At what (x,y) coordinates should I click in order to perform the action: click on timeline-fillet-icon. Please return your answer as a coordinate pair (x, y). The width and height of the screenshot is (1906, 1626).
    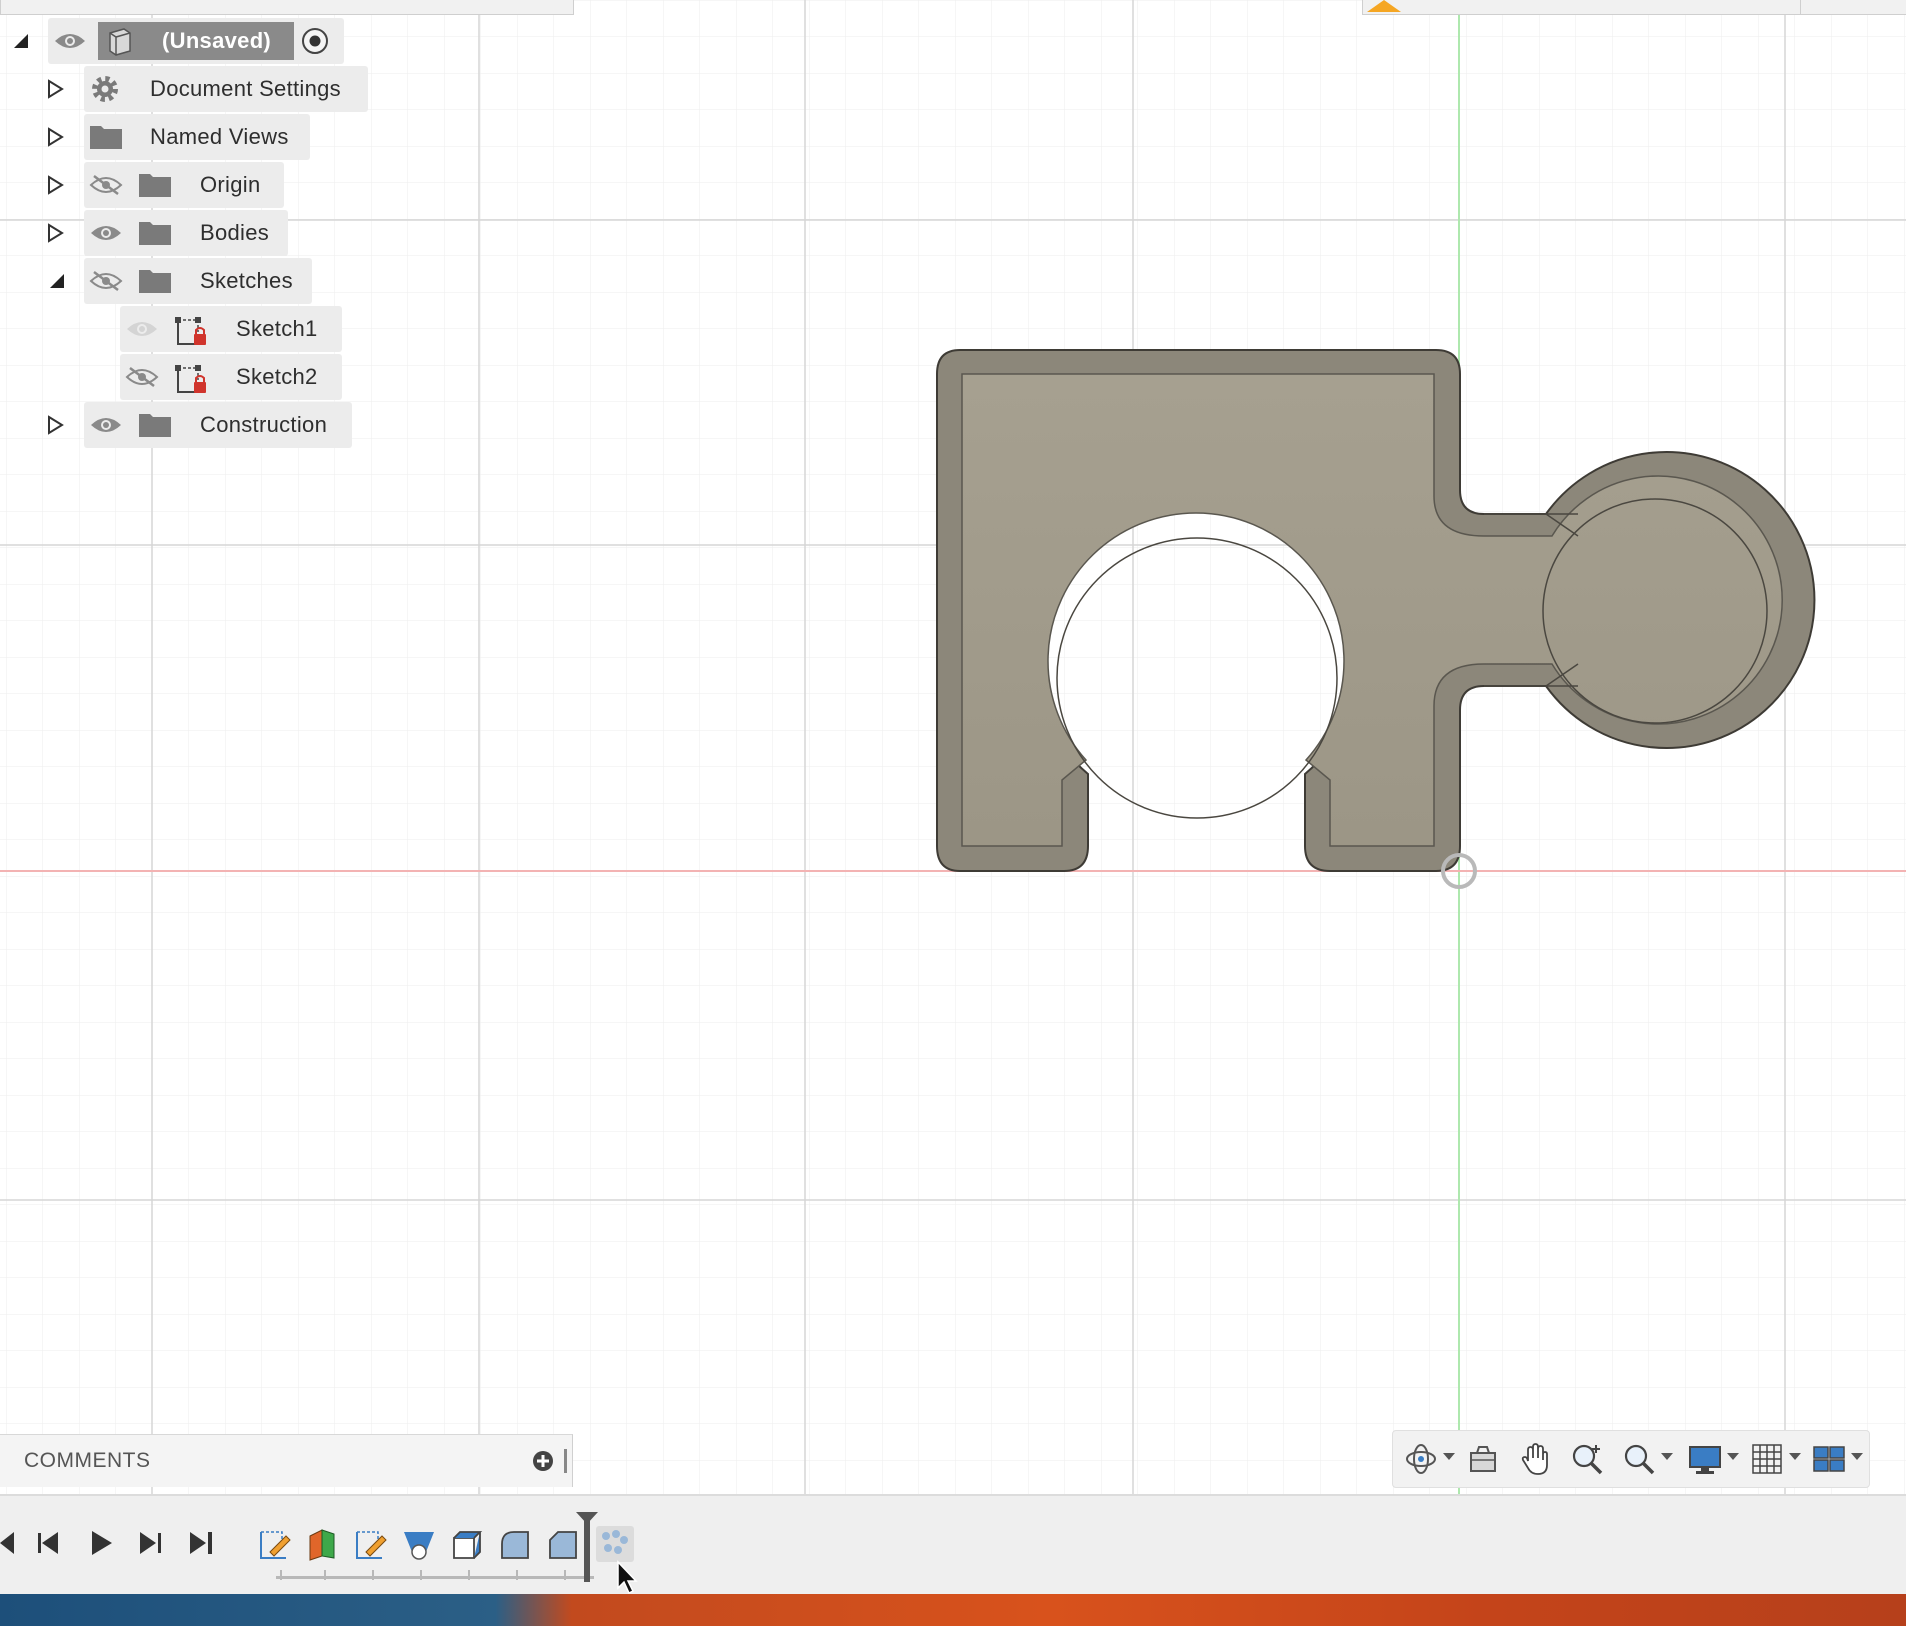
    Looking at the image, I should click on (515, 1544).